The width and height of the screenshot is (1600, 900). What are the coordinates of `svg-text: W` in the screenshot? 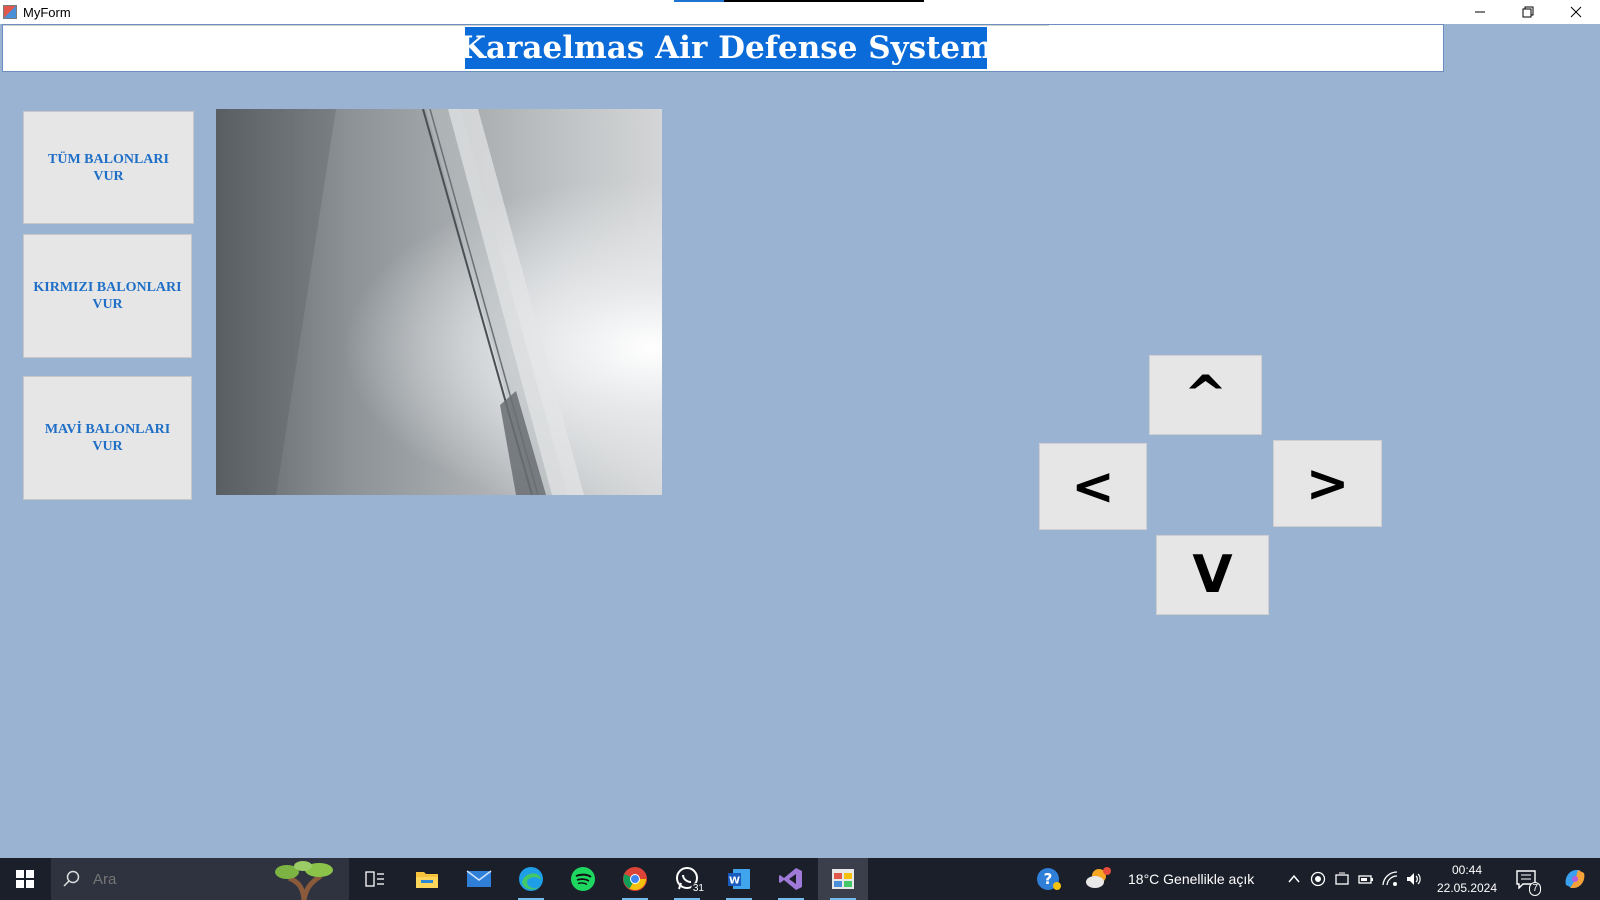 It's located at (734, 881).